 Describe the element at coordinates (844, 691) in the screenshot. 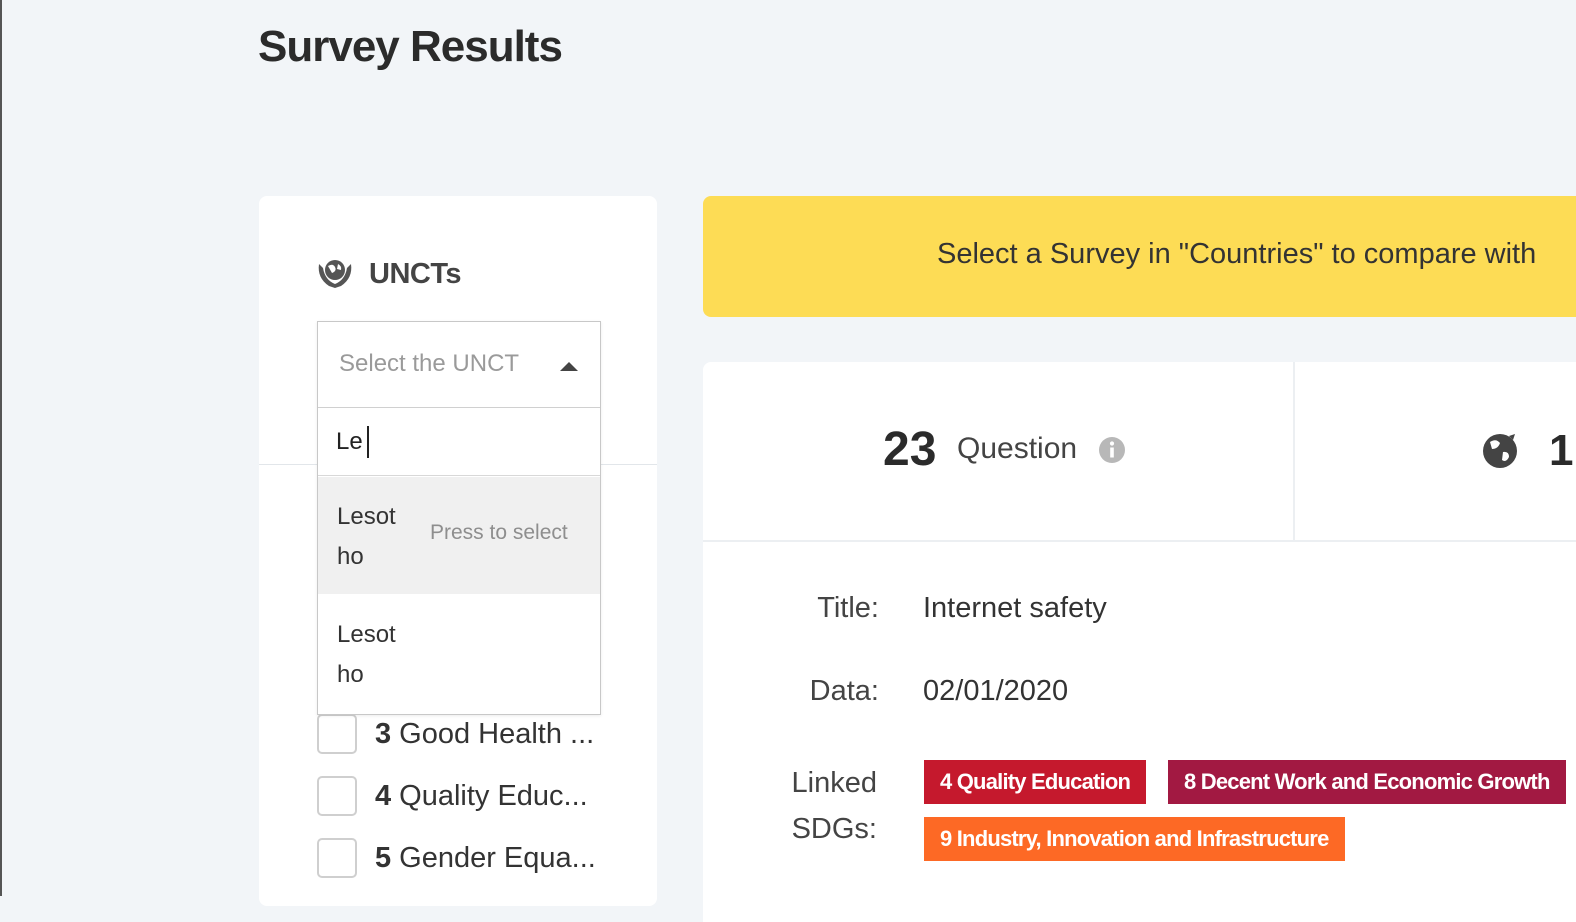

I see `date-label: Data:` at that location.